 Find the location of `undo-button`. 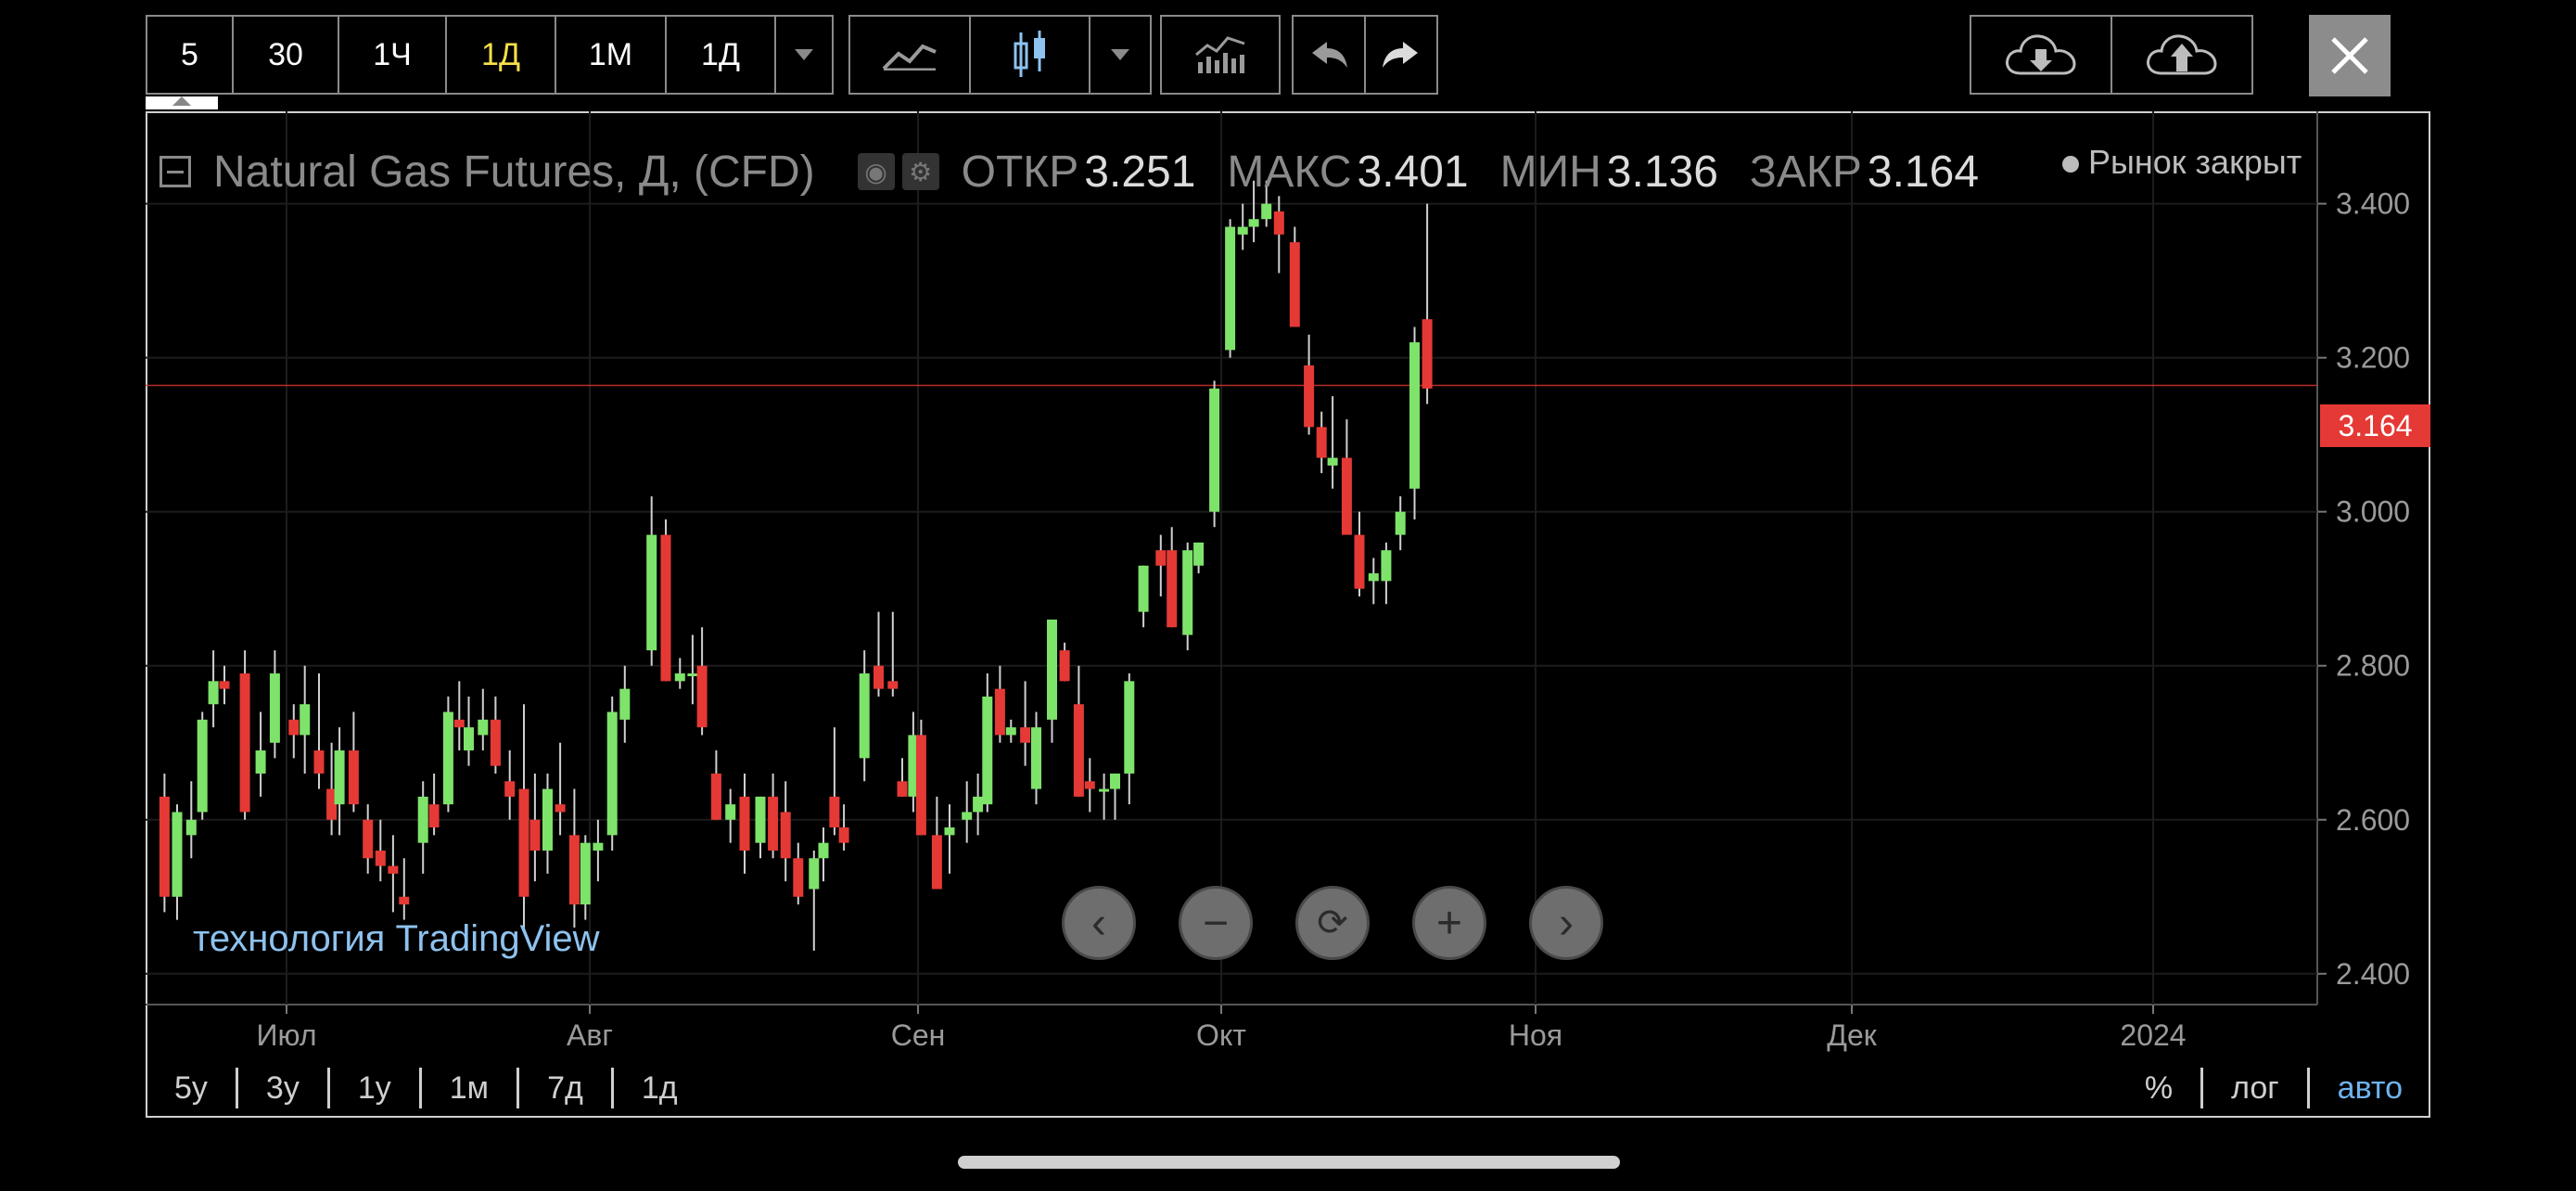

undo-button is located at coordinates (1330, 55).